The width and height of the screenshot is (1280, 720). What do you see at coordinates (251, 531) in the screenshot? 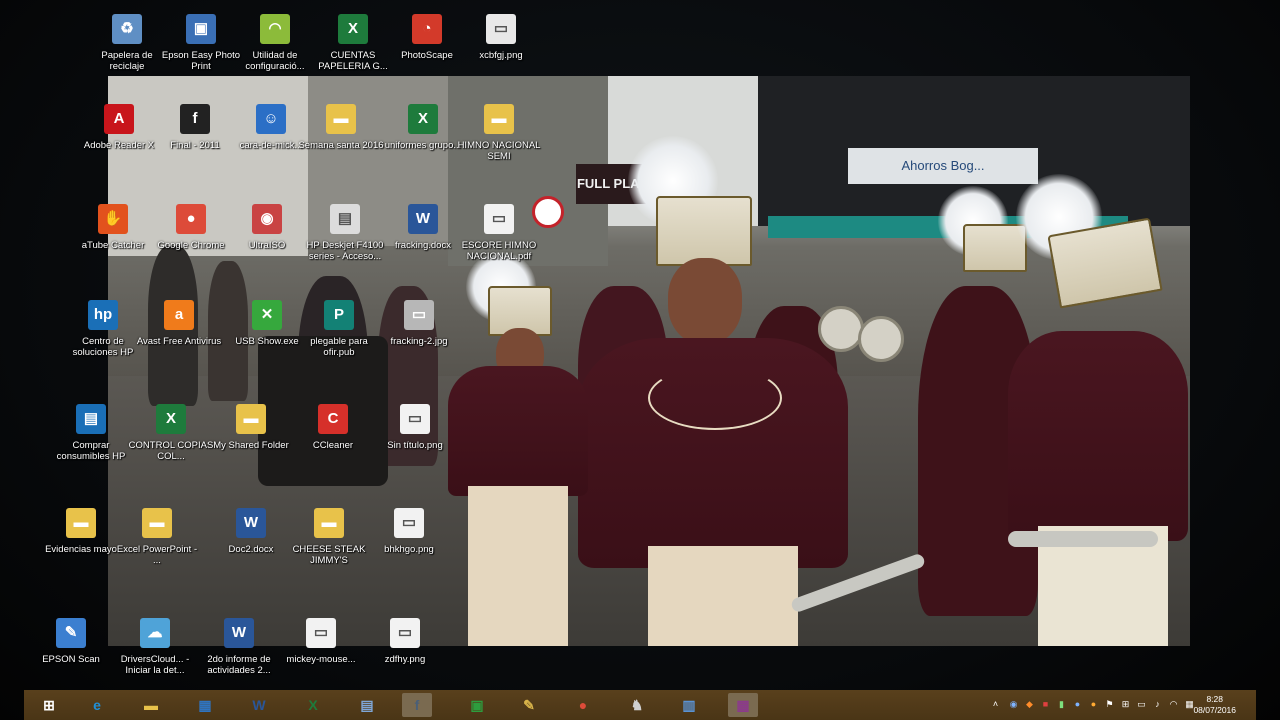
I see `desktop-icon-doc2: W Doc2.docx` at bounding box center [251, 531].